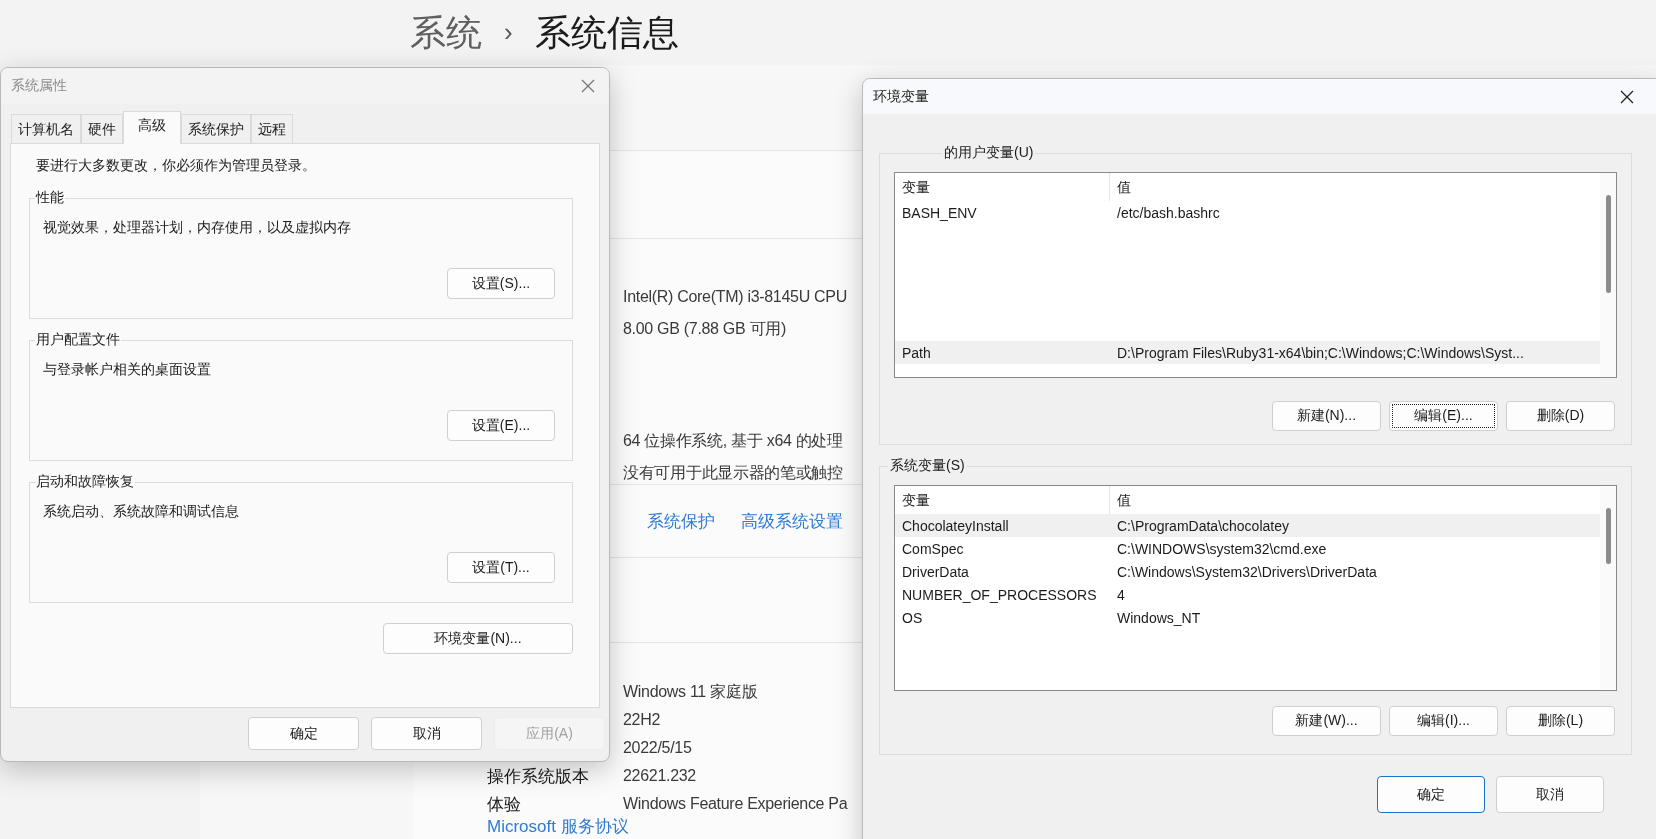  I want to click on group-label: 性能, so click(50, 198).